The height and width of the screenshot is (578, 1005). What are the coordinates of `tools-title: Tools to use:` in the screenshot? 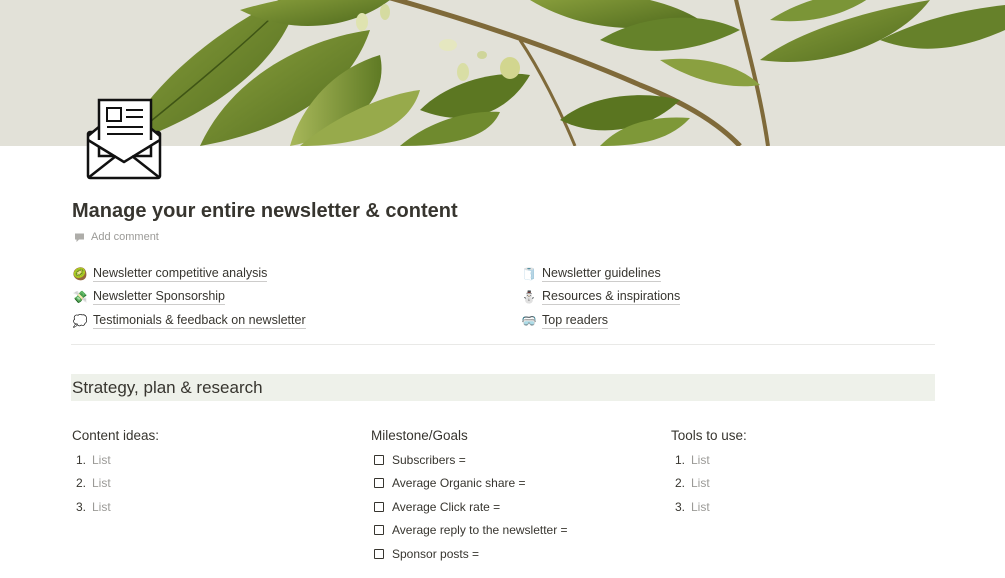 It's located at (709, 437).